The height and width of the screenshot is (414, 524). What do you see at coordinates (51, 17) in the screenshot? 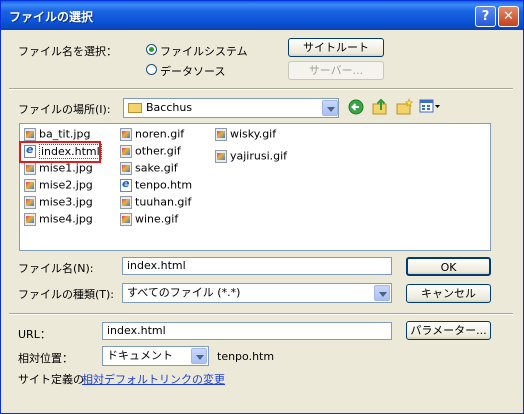
I see `window-title: ファイルの選択` at bounding box center [51, 17].